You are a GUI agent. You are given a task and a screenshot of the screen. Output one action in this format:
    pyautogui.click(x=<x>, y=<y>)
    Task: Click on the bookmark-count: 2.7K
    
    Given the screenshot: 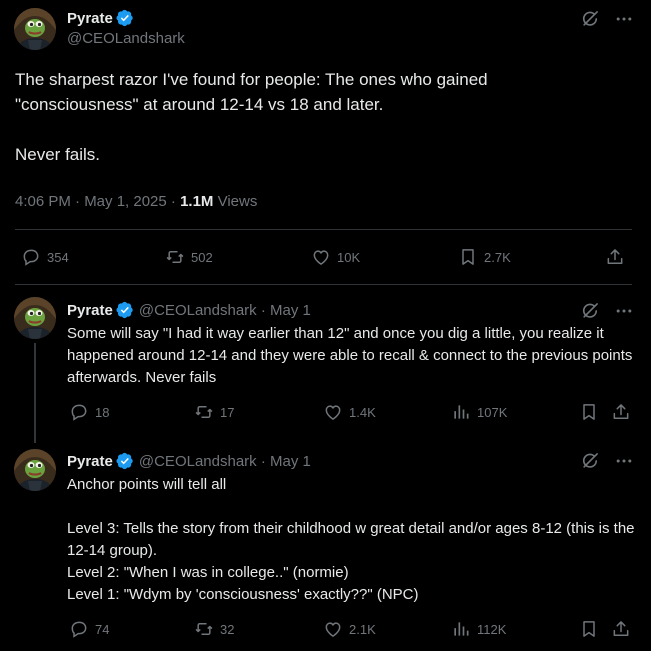 What is the action you would take?
    pyautogui.click(x=497, y=257)
    